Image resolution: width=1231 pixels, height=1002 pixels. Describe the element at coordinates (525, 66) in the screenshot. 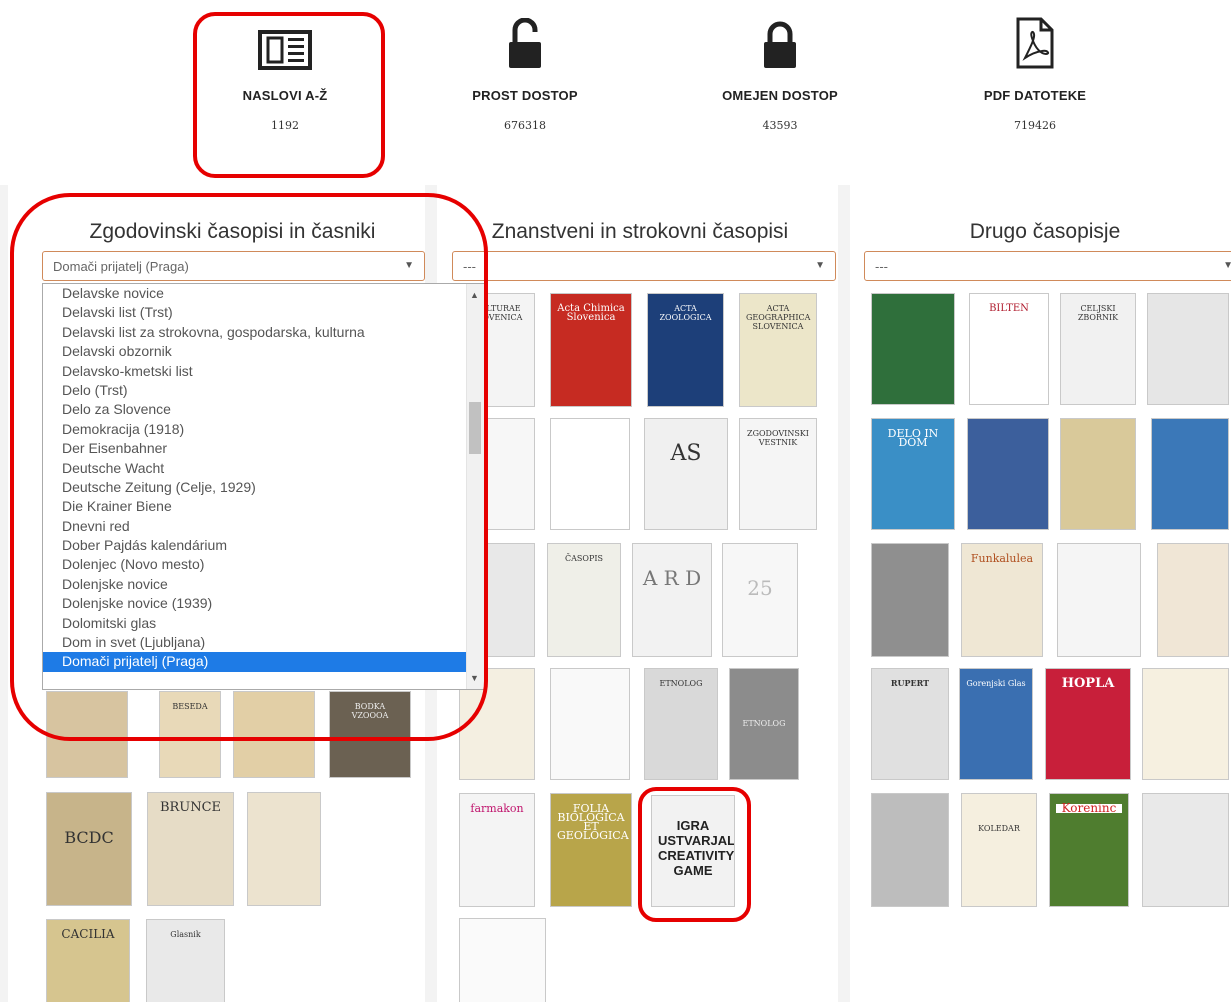

I see `stat-open-access: PROST DOSTOP 676318` at that location.